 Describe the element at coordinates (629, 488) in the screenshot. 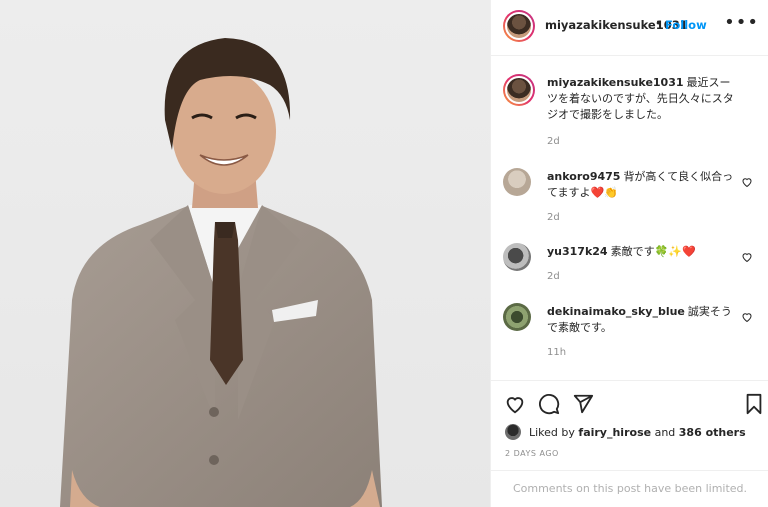

I see `comments-limited-notice: Comments on this post have been limited.` at that location.